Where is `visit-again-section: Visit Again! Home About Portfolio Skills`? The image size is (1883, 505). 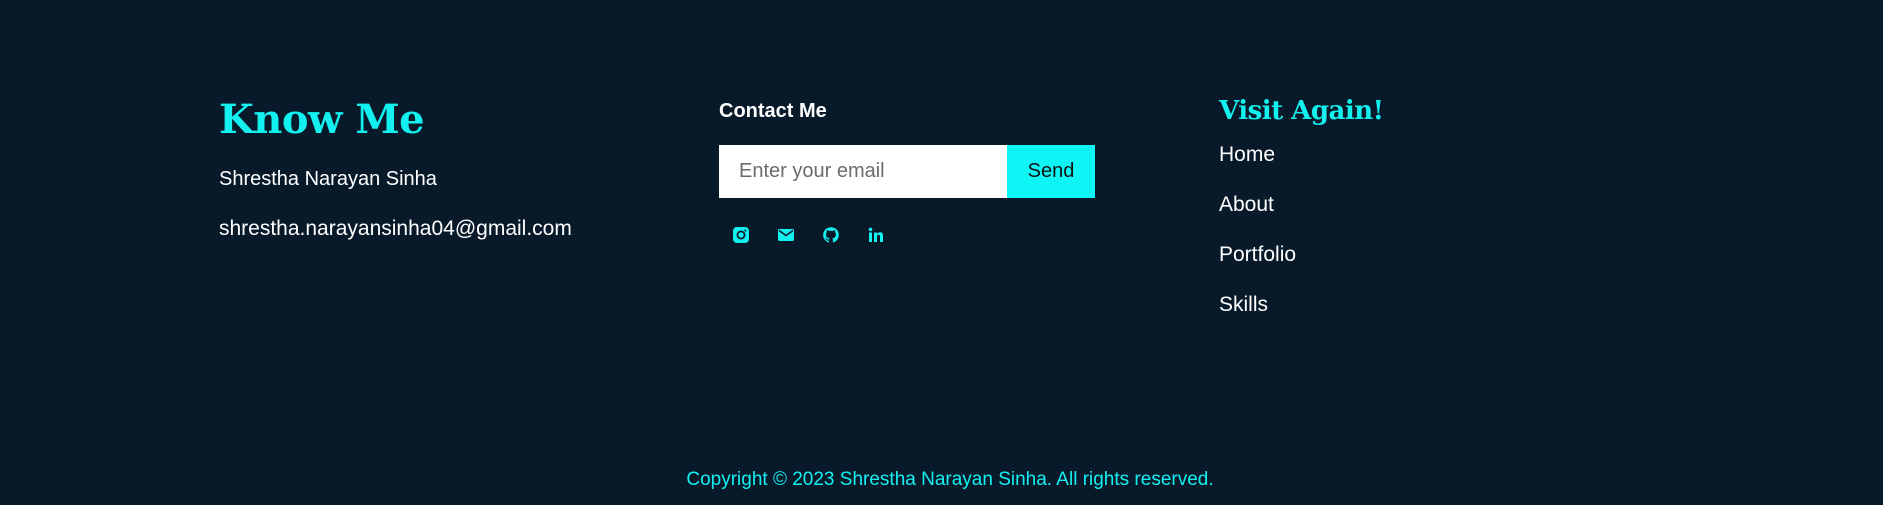
visit-again-section: Visit Again! Home About Portfolio Skills is located at coordinates (1369, 218).